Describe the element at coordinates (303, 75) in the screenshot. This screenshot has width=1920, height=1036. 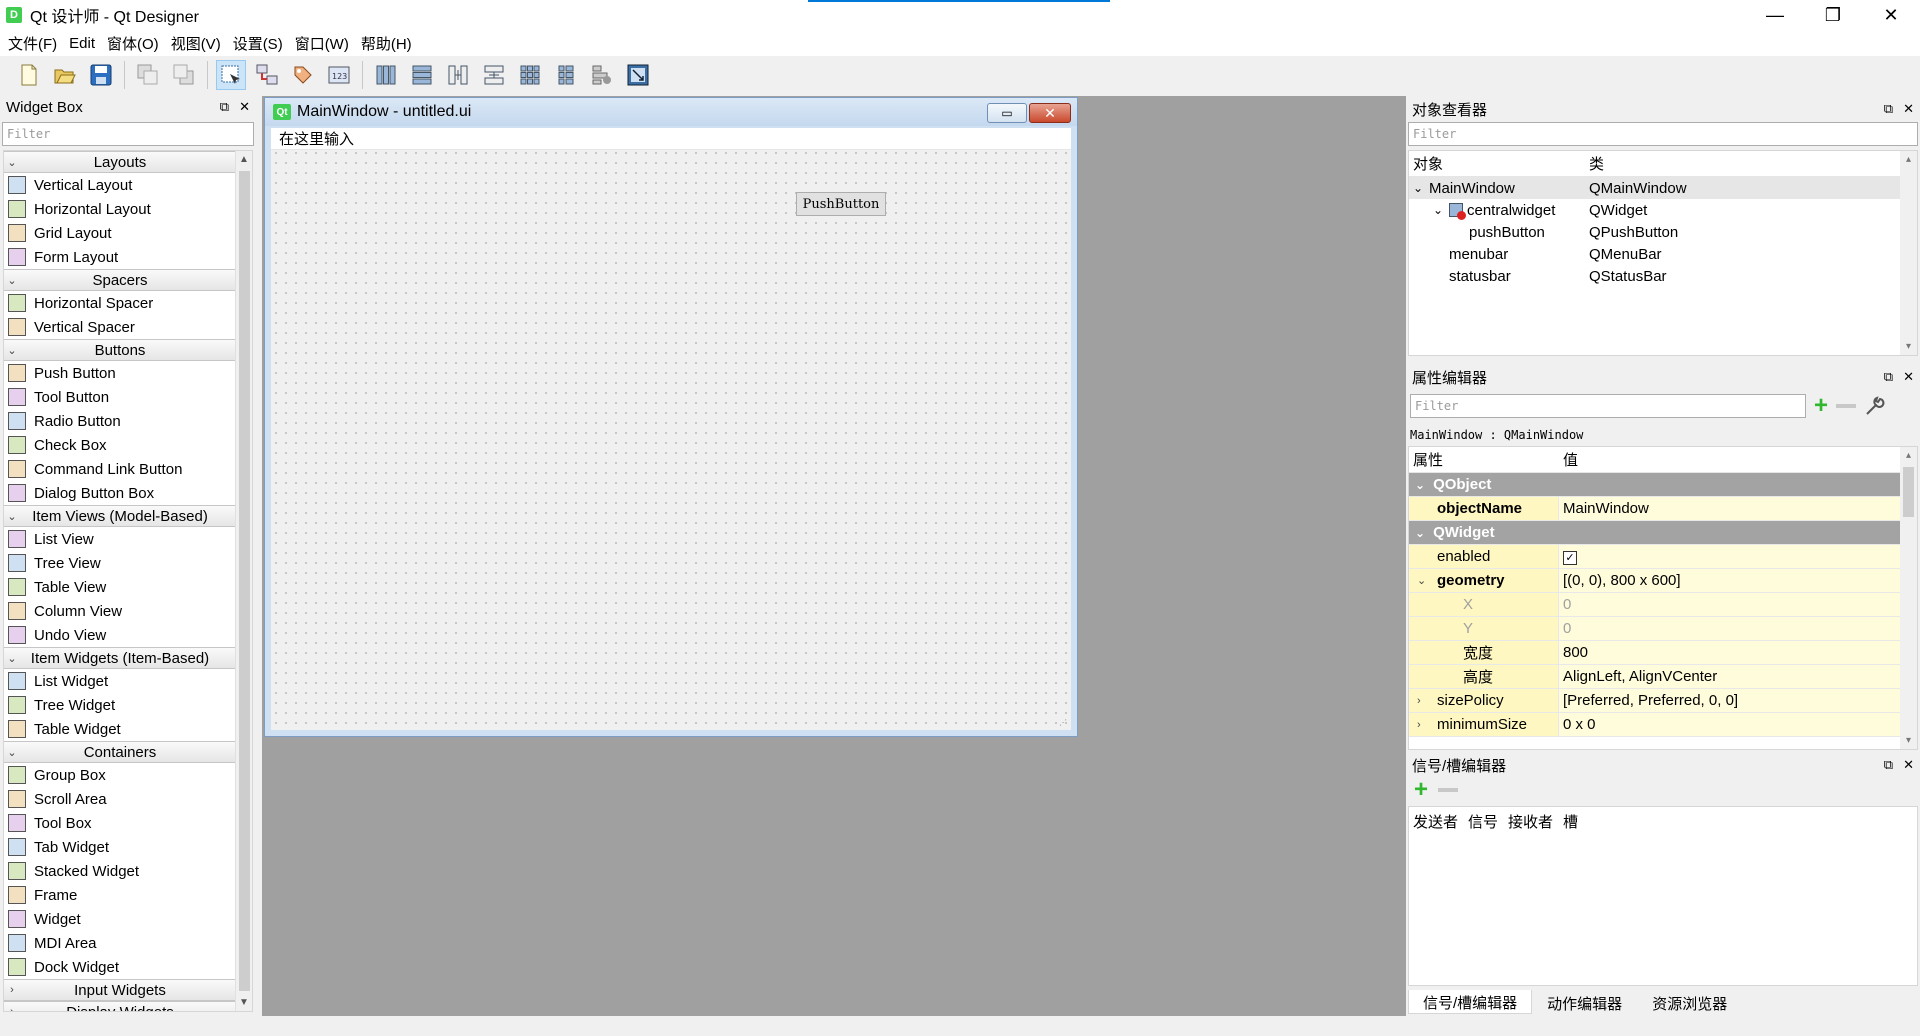
I see `edit-buddies-button` at that location.